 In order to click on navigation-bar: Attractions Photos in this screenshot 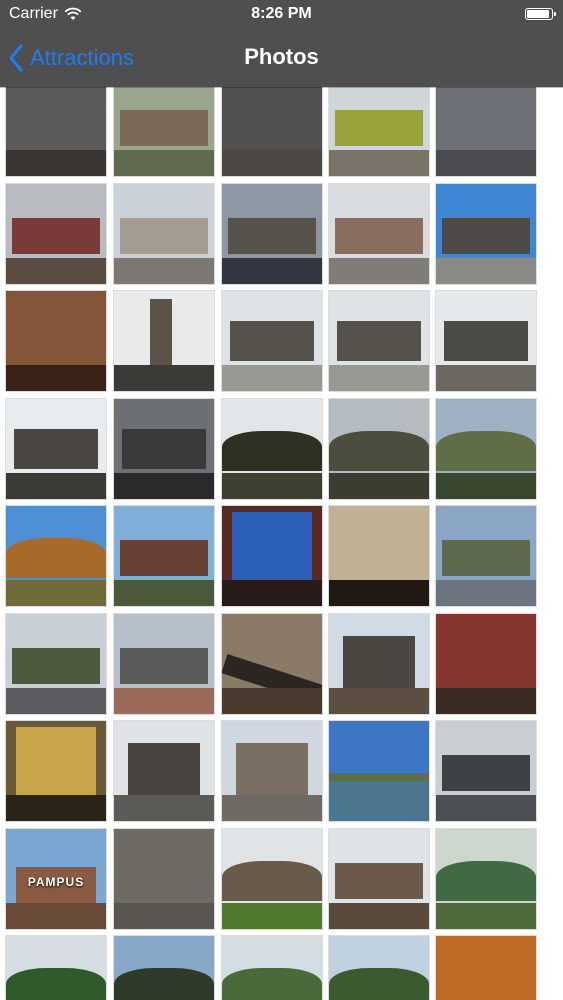, I will do `click(281, 58)`.